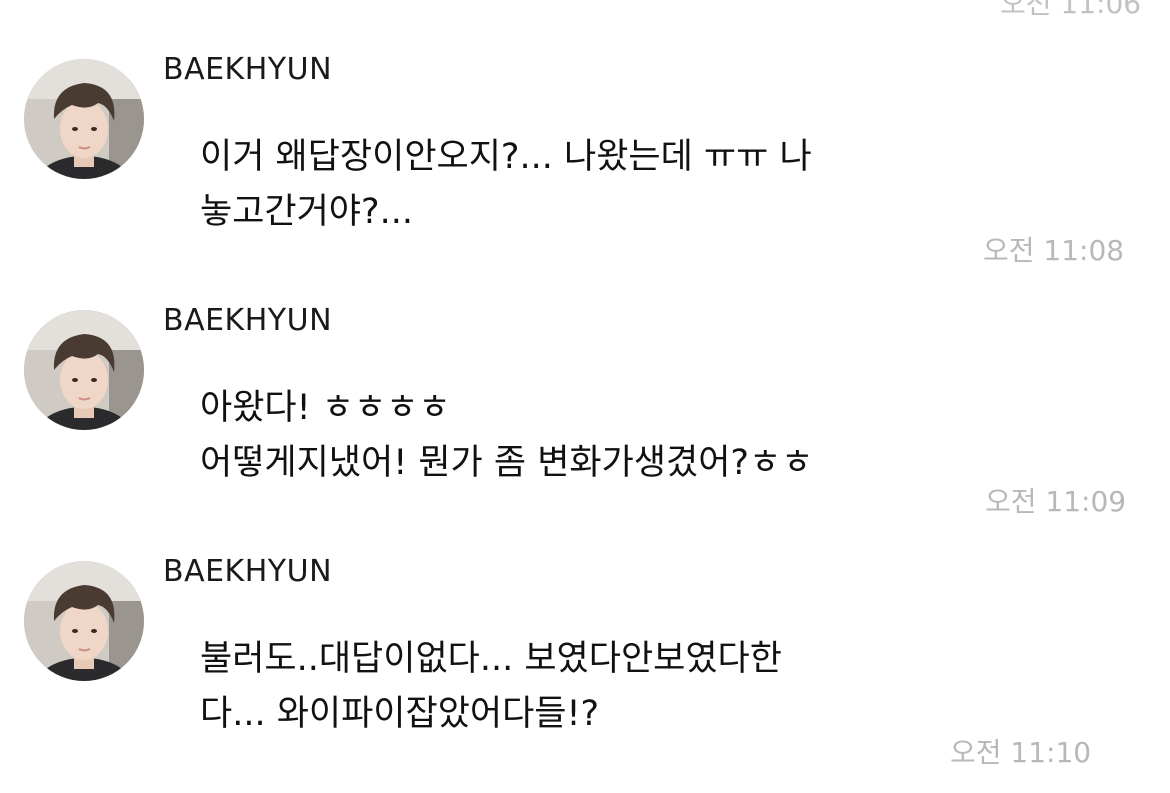  I want to click on message-time: 오전 11:08, so click(1054, 250).